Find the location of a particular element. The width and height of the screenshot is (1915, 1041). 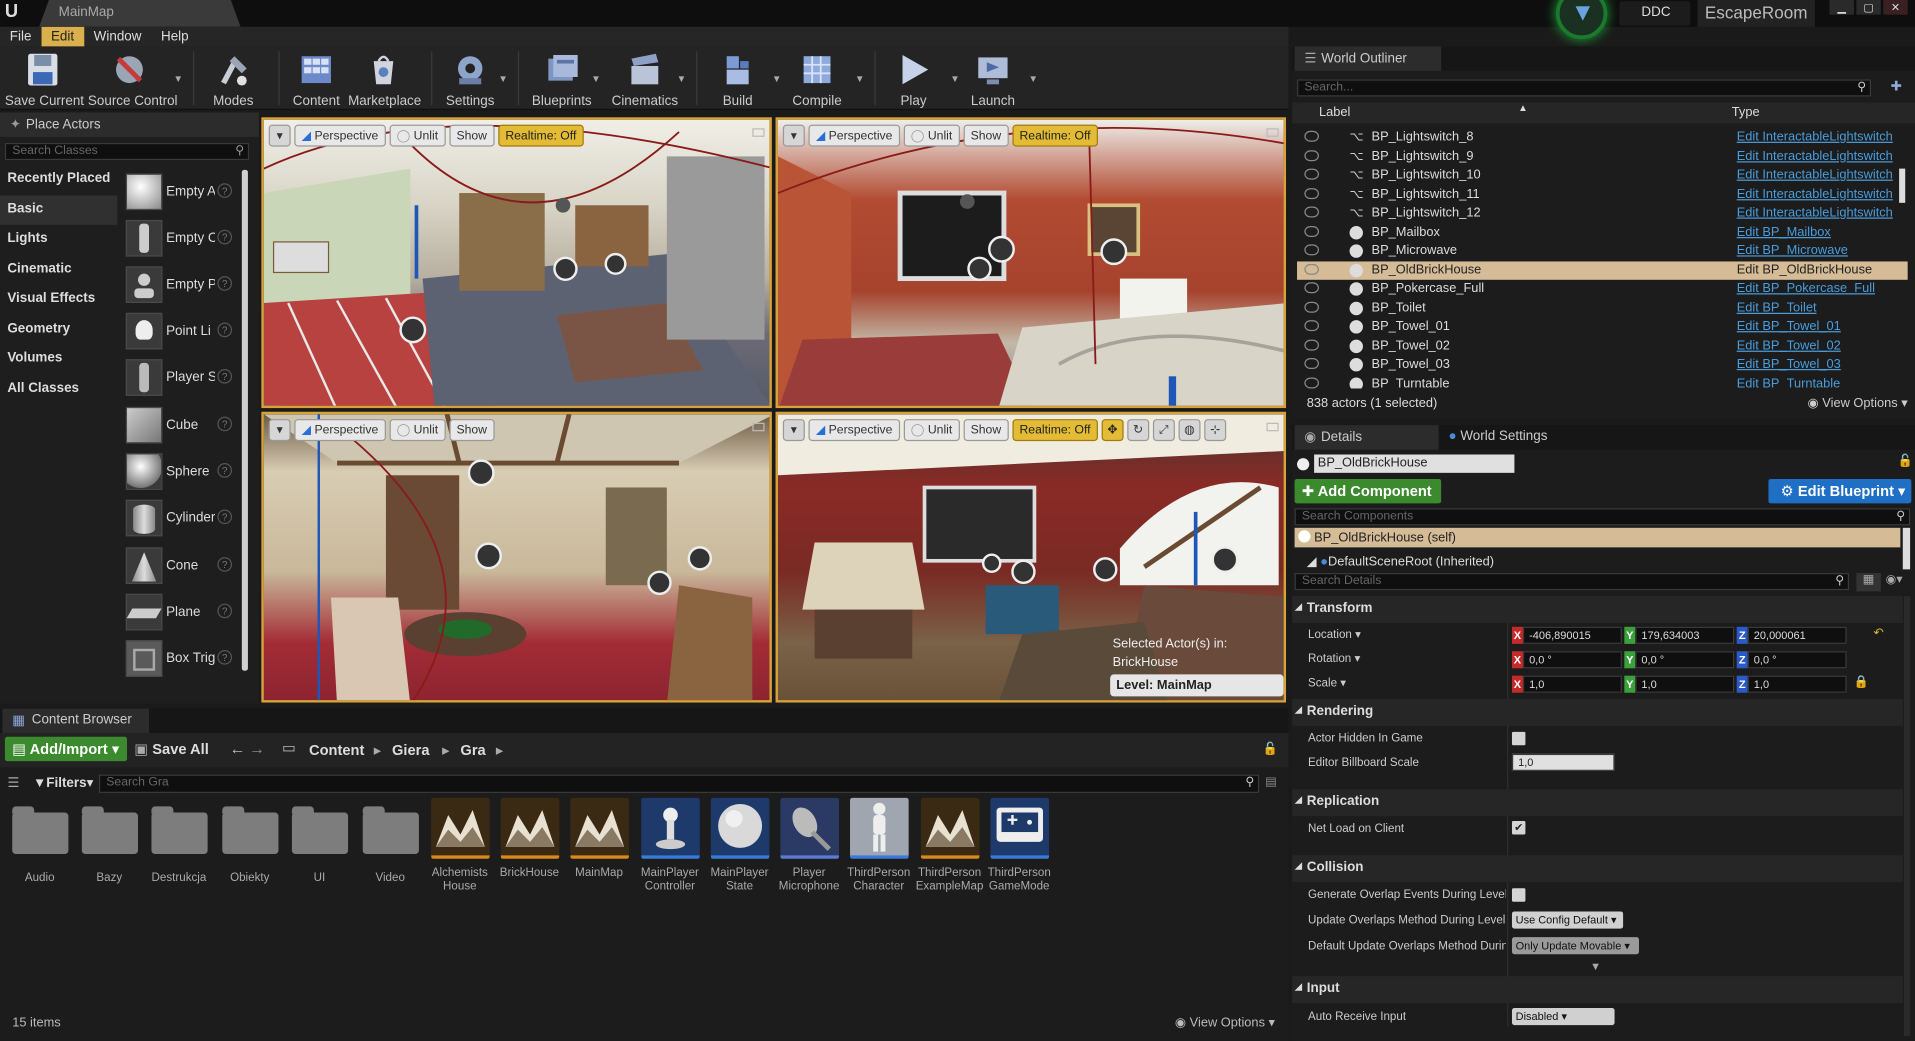

type-column-header: Type is located at coordinates (1746, 112).